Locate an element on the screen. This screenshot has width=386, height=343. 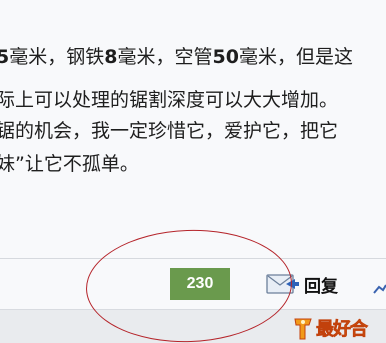
like-count-button: 230 is located at coordinates (200, 284).